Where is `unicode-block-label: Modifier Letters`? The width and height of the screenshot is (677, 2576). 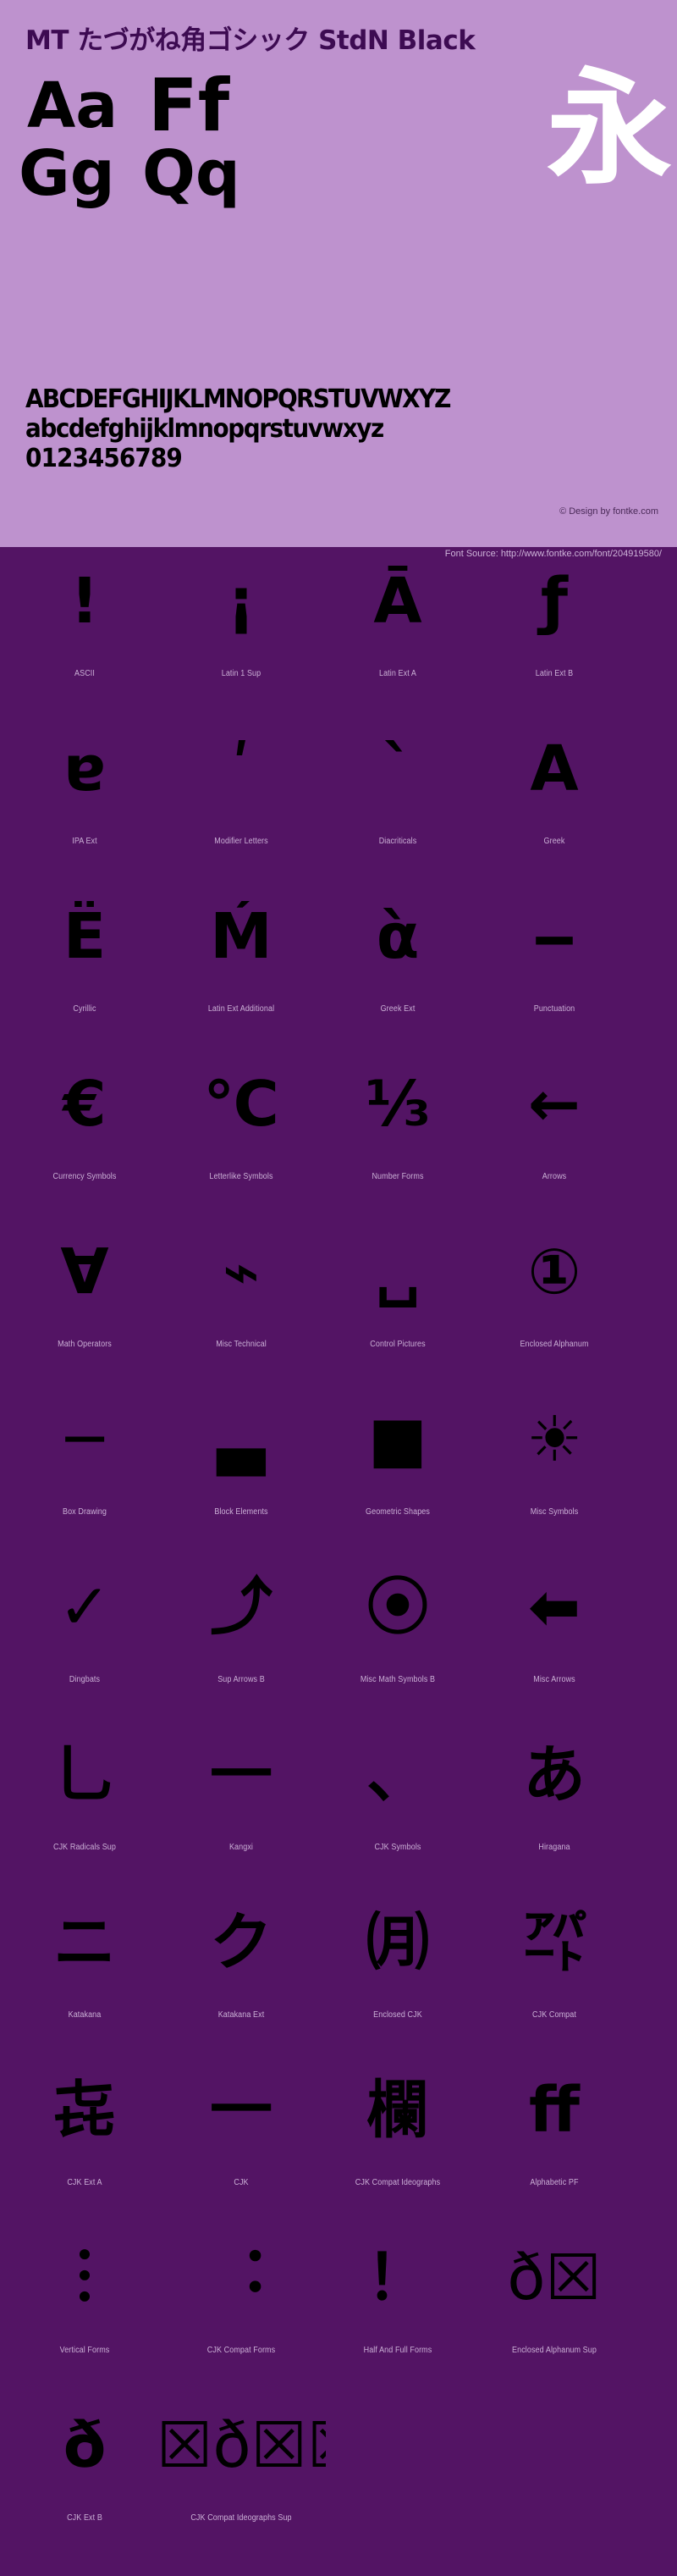
unicode-block-label: Modifier Letters is located at coordinates (241, 841).